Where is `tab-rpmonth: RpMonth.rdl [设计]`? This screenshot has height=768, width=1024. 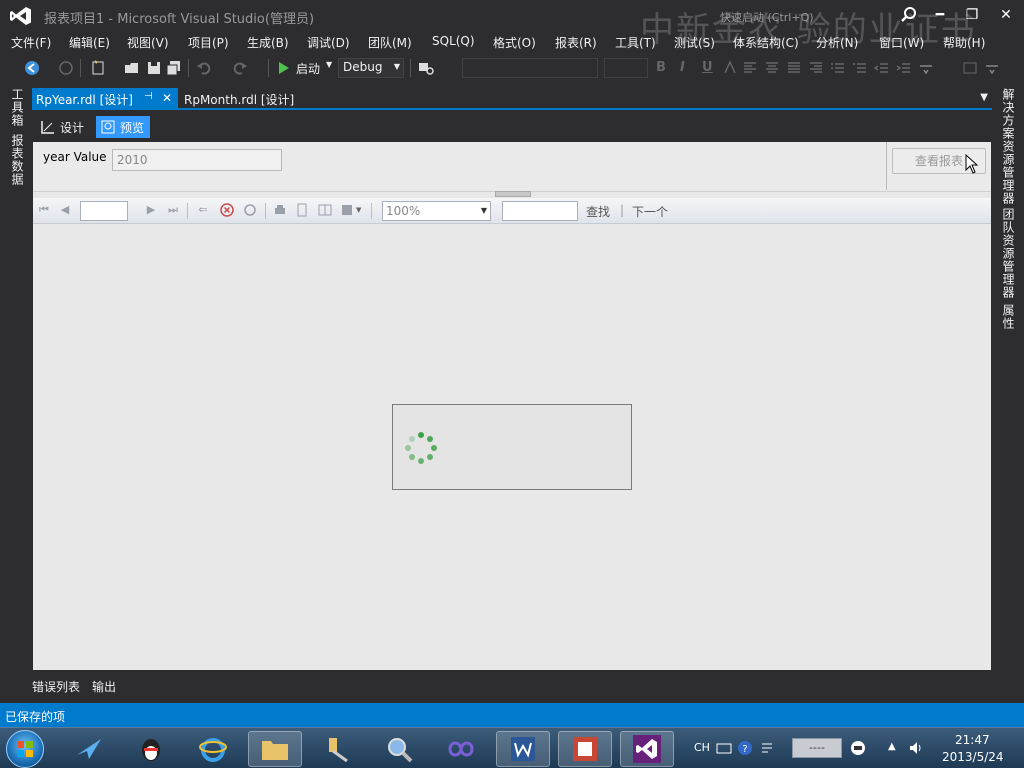 tab-rpmonth: RpMonth.rdl [设计] is located at coordinates (239, 99).